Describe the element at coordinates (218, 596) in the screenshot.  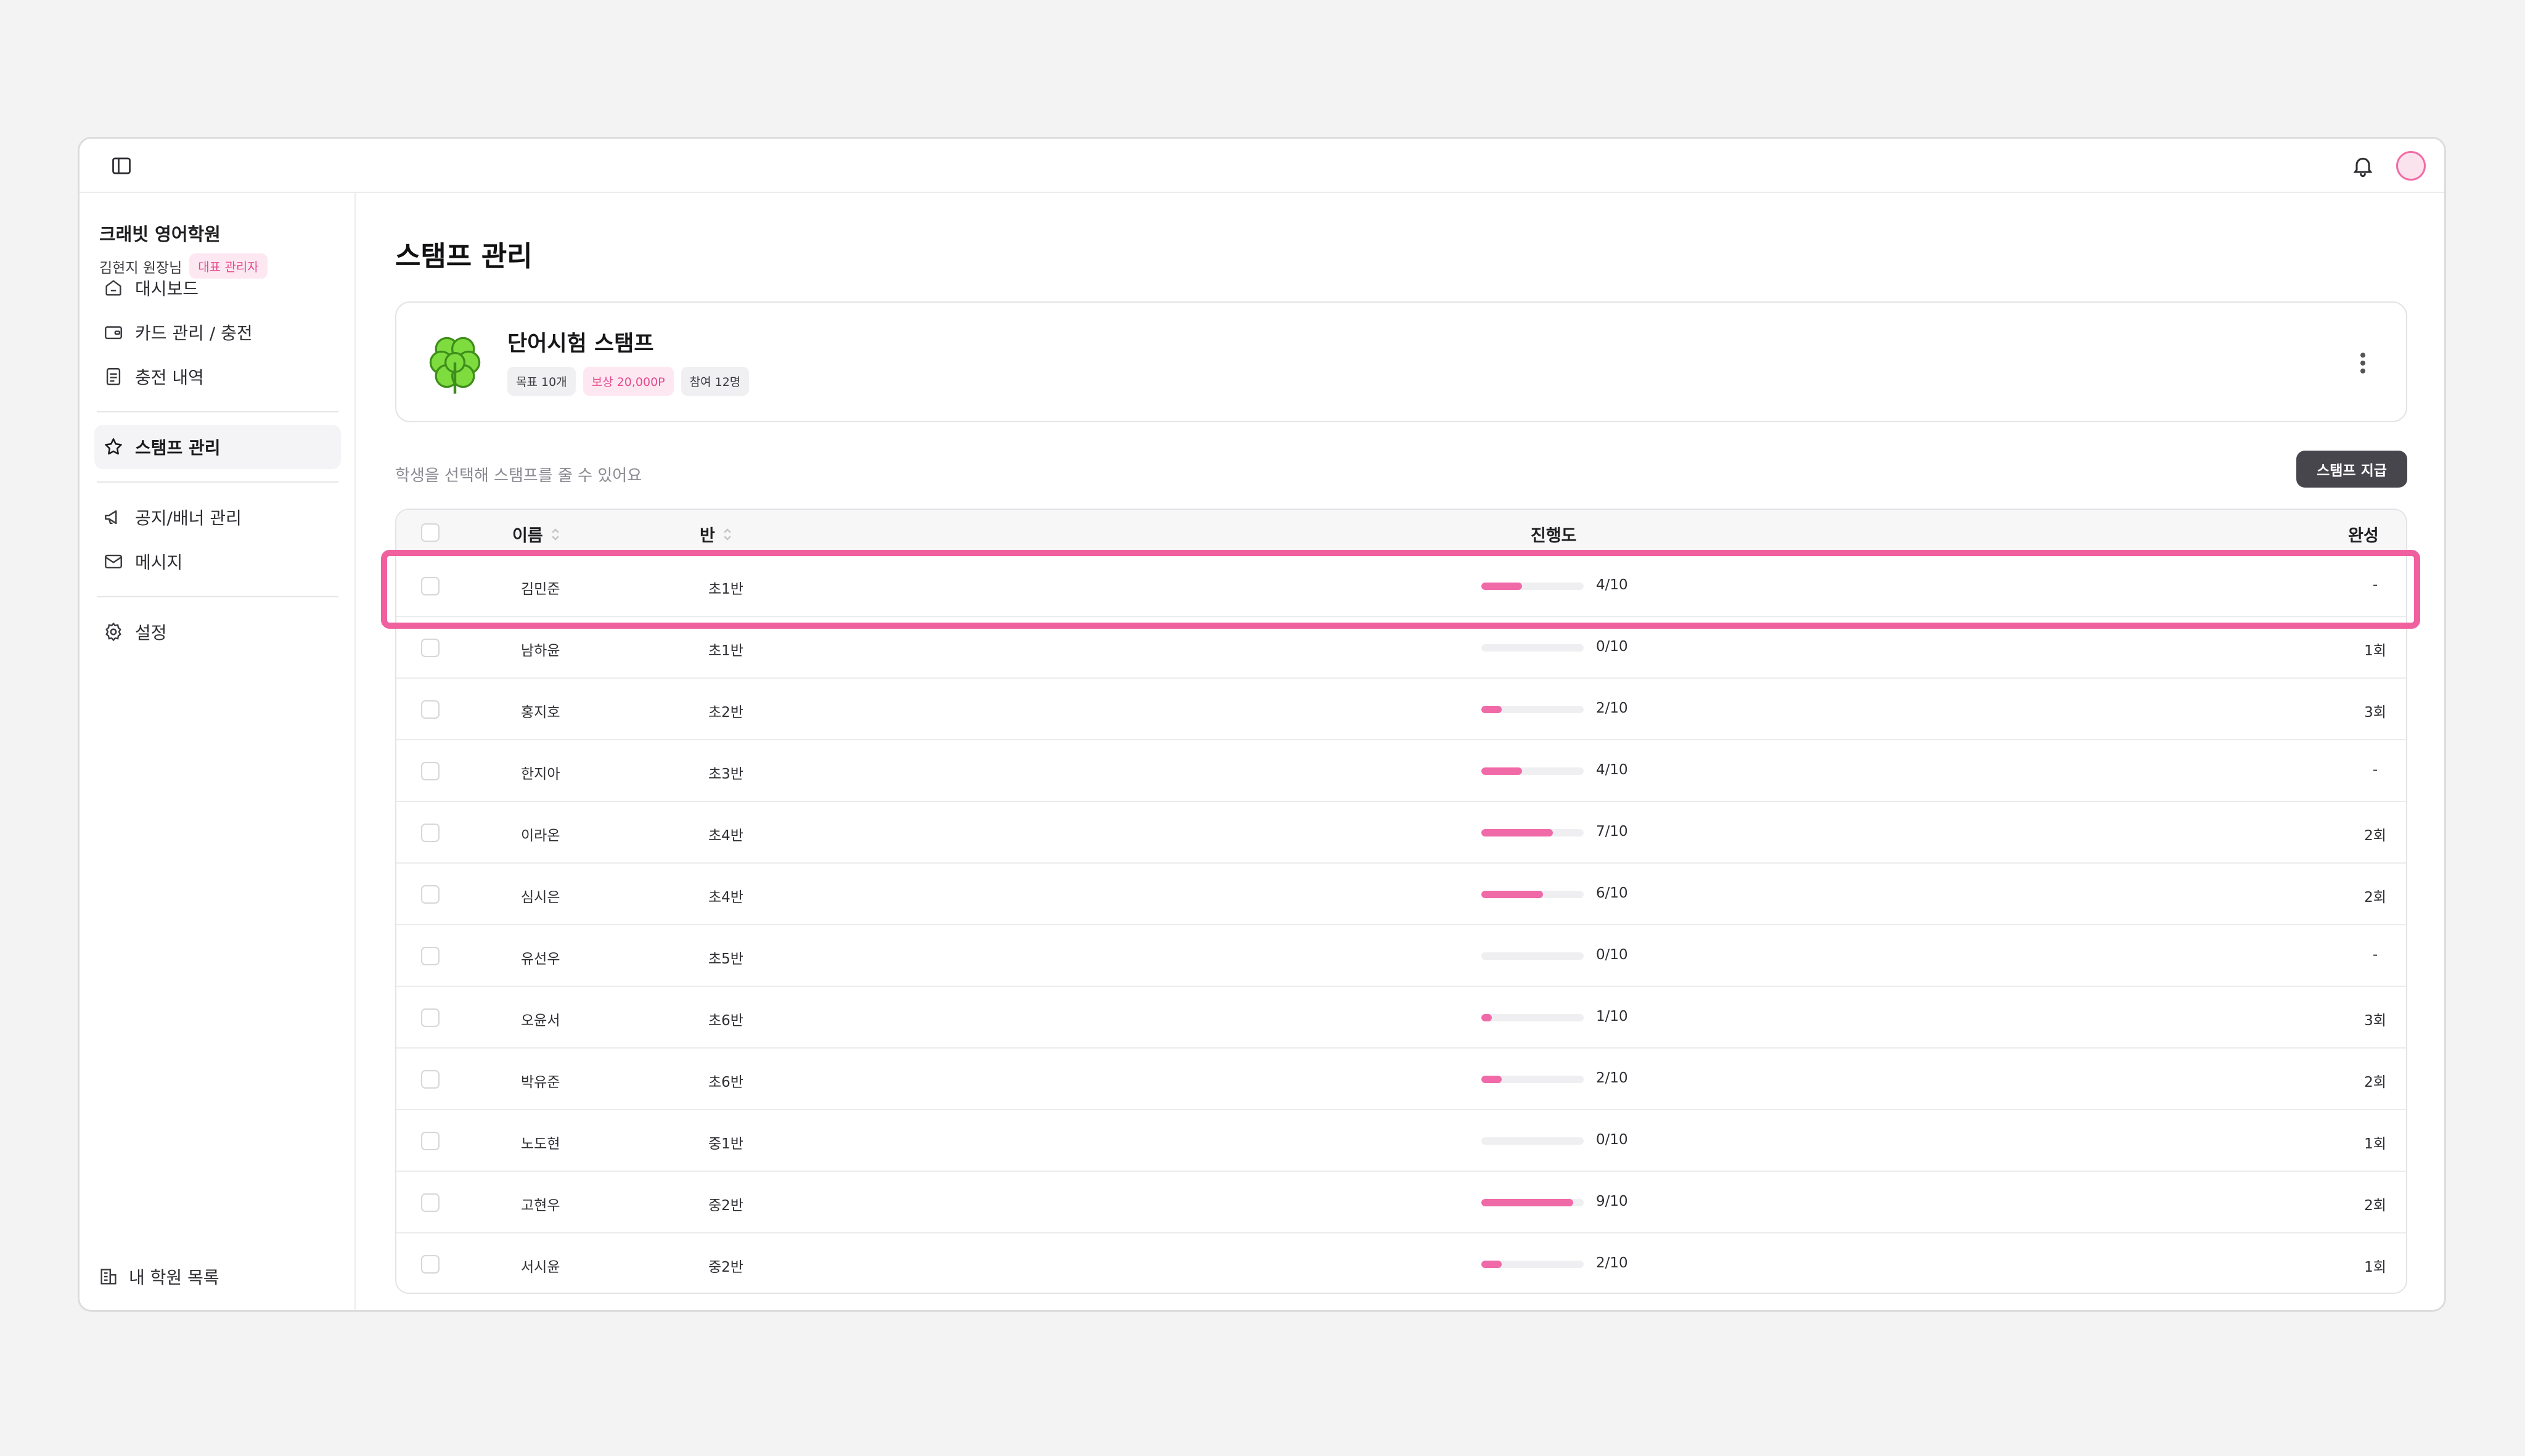
I see `nav-divider` at that location.